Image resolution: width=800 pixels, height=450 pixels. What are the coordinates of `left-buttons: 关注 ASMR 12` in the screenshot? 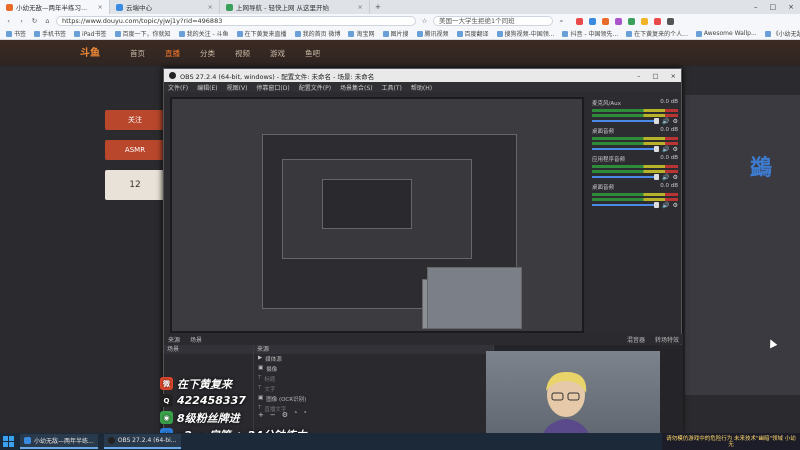 It's located at (135, 160).